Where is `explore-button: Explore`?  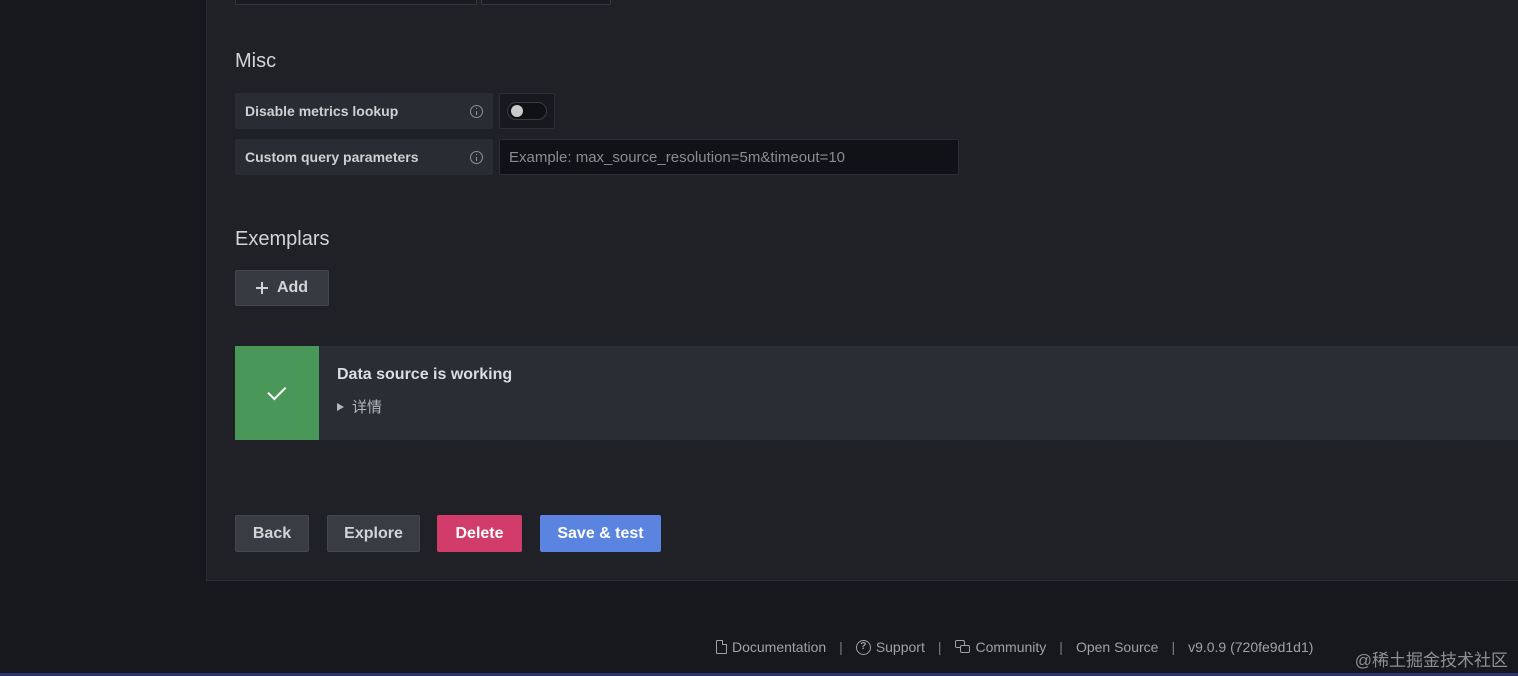 explore-button: Explore is located at coordinates (373, 533).